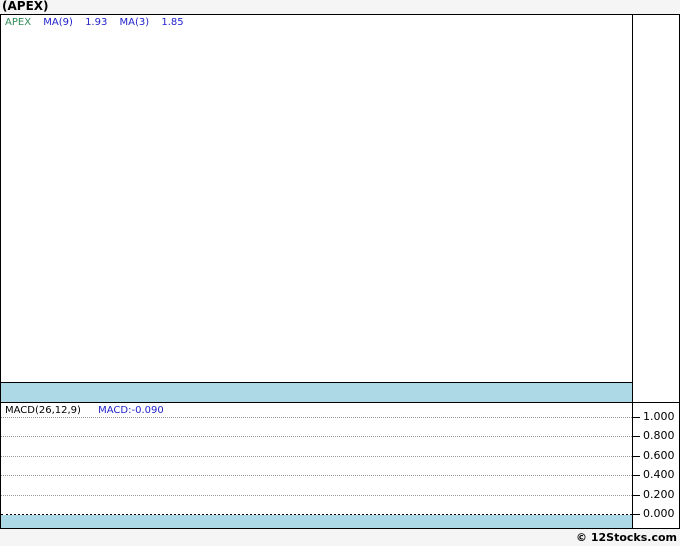 The image size is (680, 546). Describe the element at coordinates (25, 6) in the screenshot. I see `page-title: (APEX)` at that location.